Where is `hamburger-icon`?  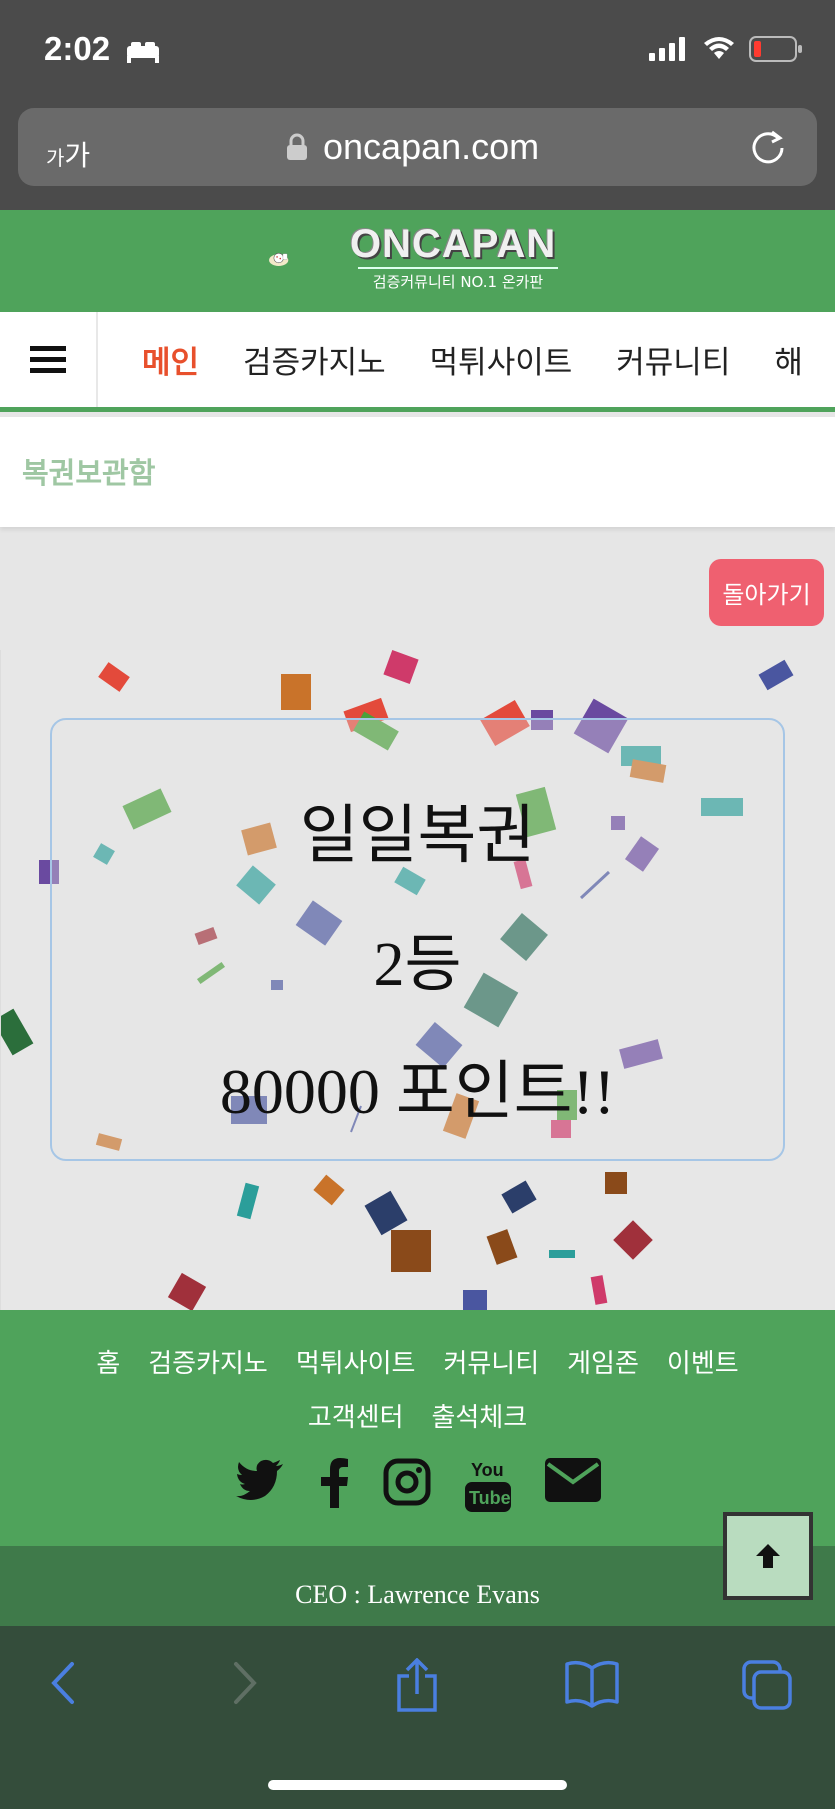
hamburger-icon is located at coordinates (48, 359).